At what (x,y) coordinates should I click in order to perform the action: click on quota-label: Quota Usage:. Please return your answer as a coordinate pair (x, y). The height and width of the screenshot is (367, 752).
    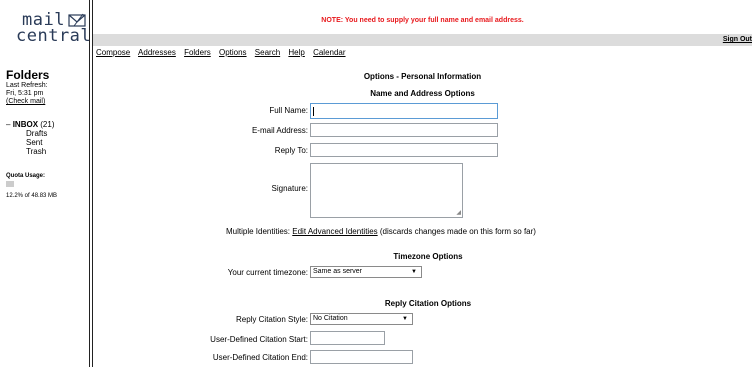
    Looking at the image, I should click on (26, 176).